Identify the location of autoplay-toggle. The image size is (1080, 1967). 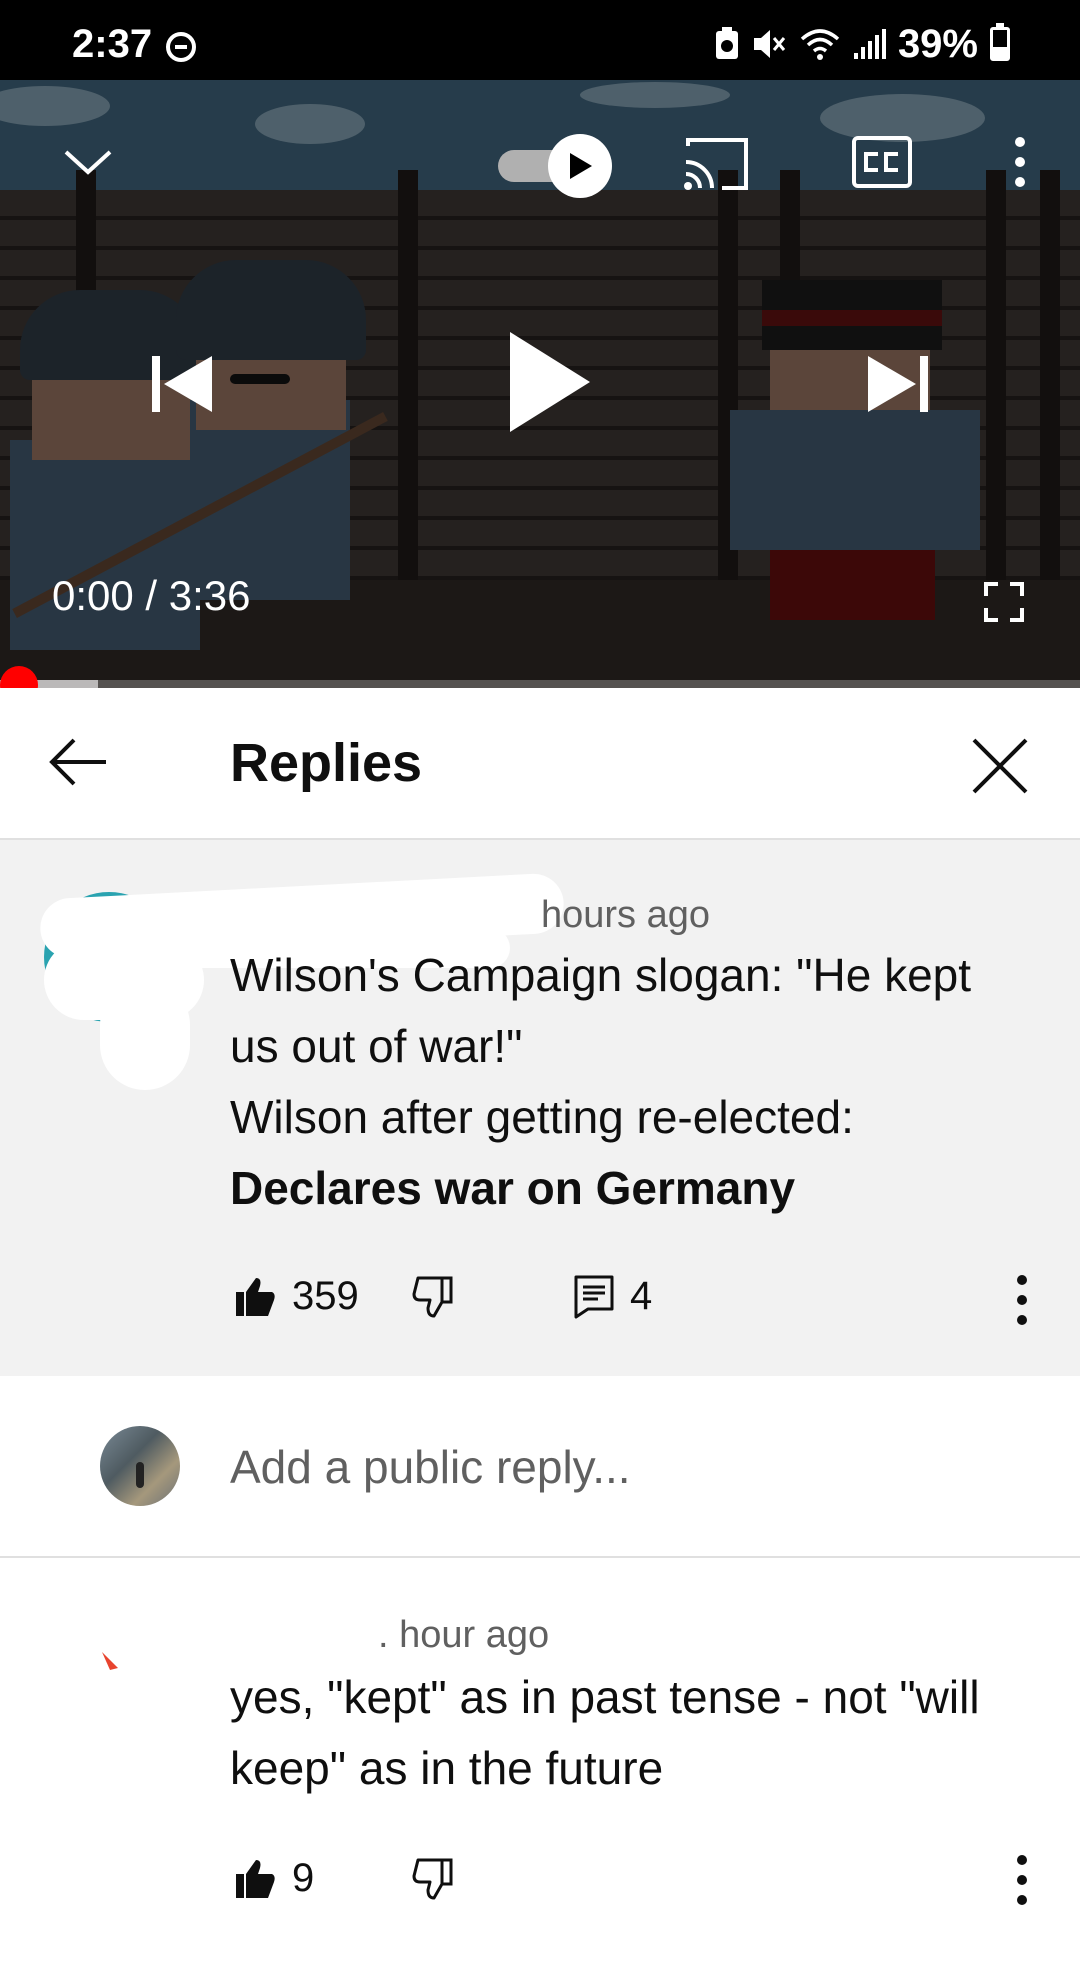
(555, 166).